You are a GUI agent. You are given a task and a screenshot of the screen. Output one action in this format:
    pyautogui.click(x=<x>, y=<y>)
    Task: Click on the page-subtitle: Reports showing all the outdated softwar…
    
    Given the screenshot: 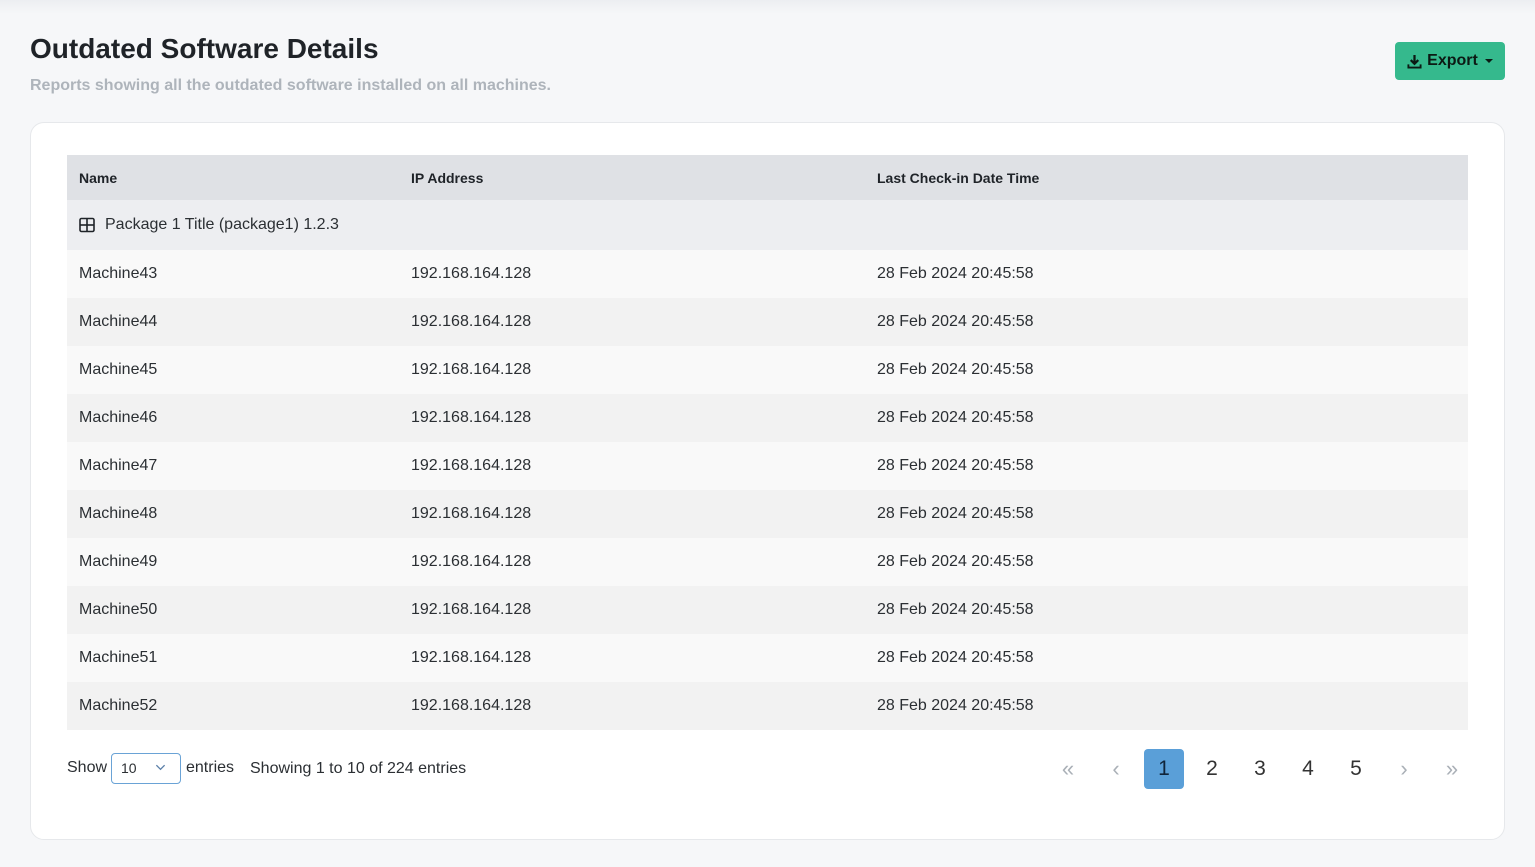 What is the action you would take?
    pyautogui.click(x=290, y=85)
    